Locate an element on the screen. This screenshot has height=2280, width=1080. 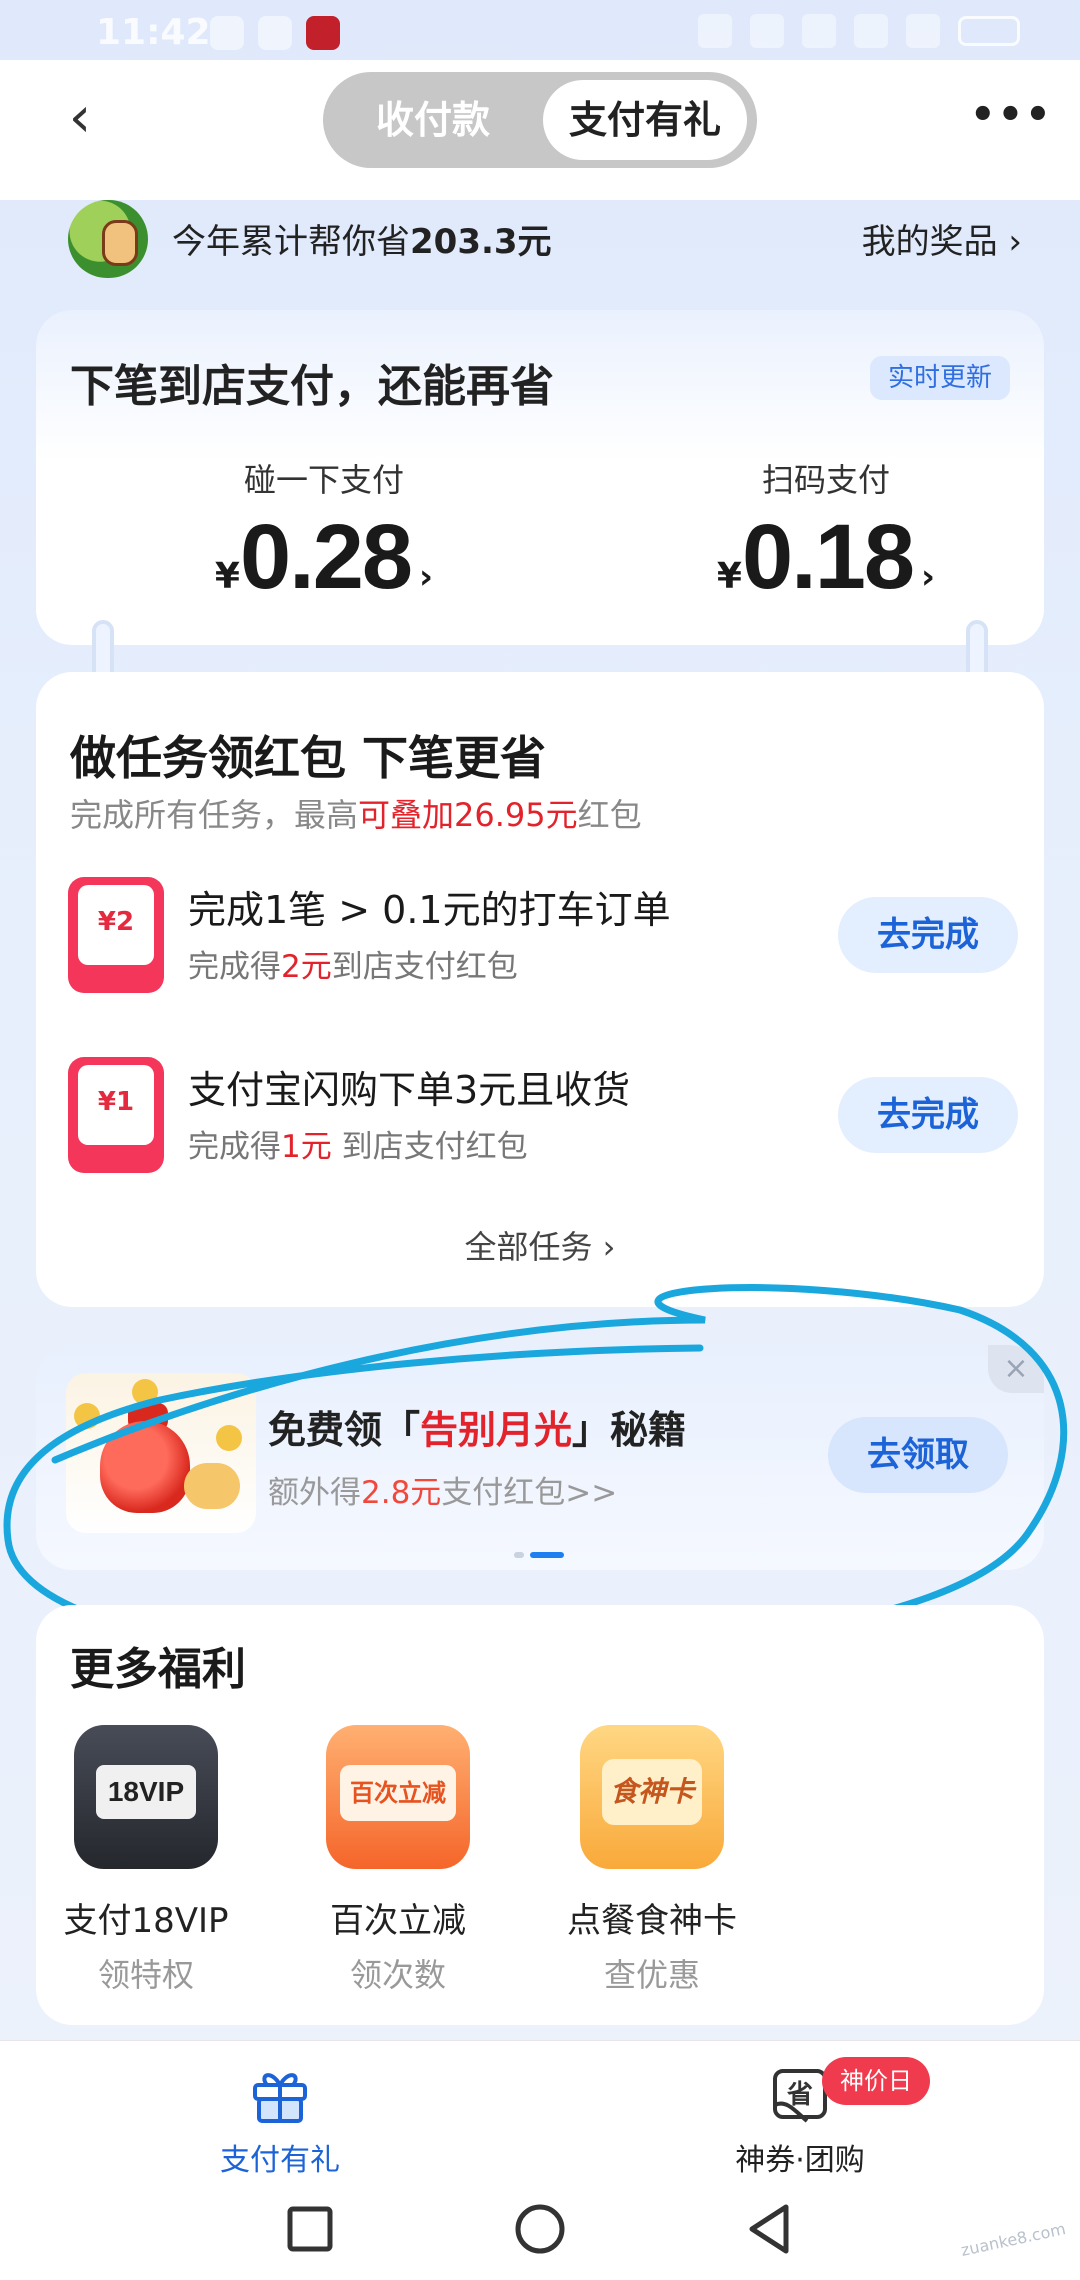
tab-pay-rewards: 支付有礼 is located at coordinates (645, 120).